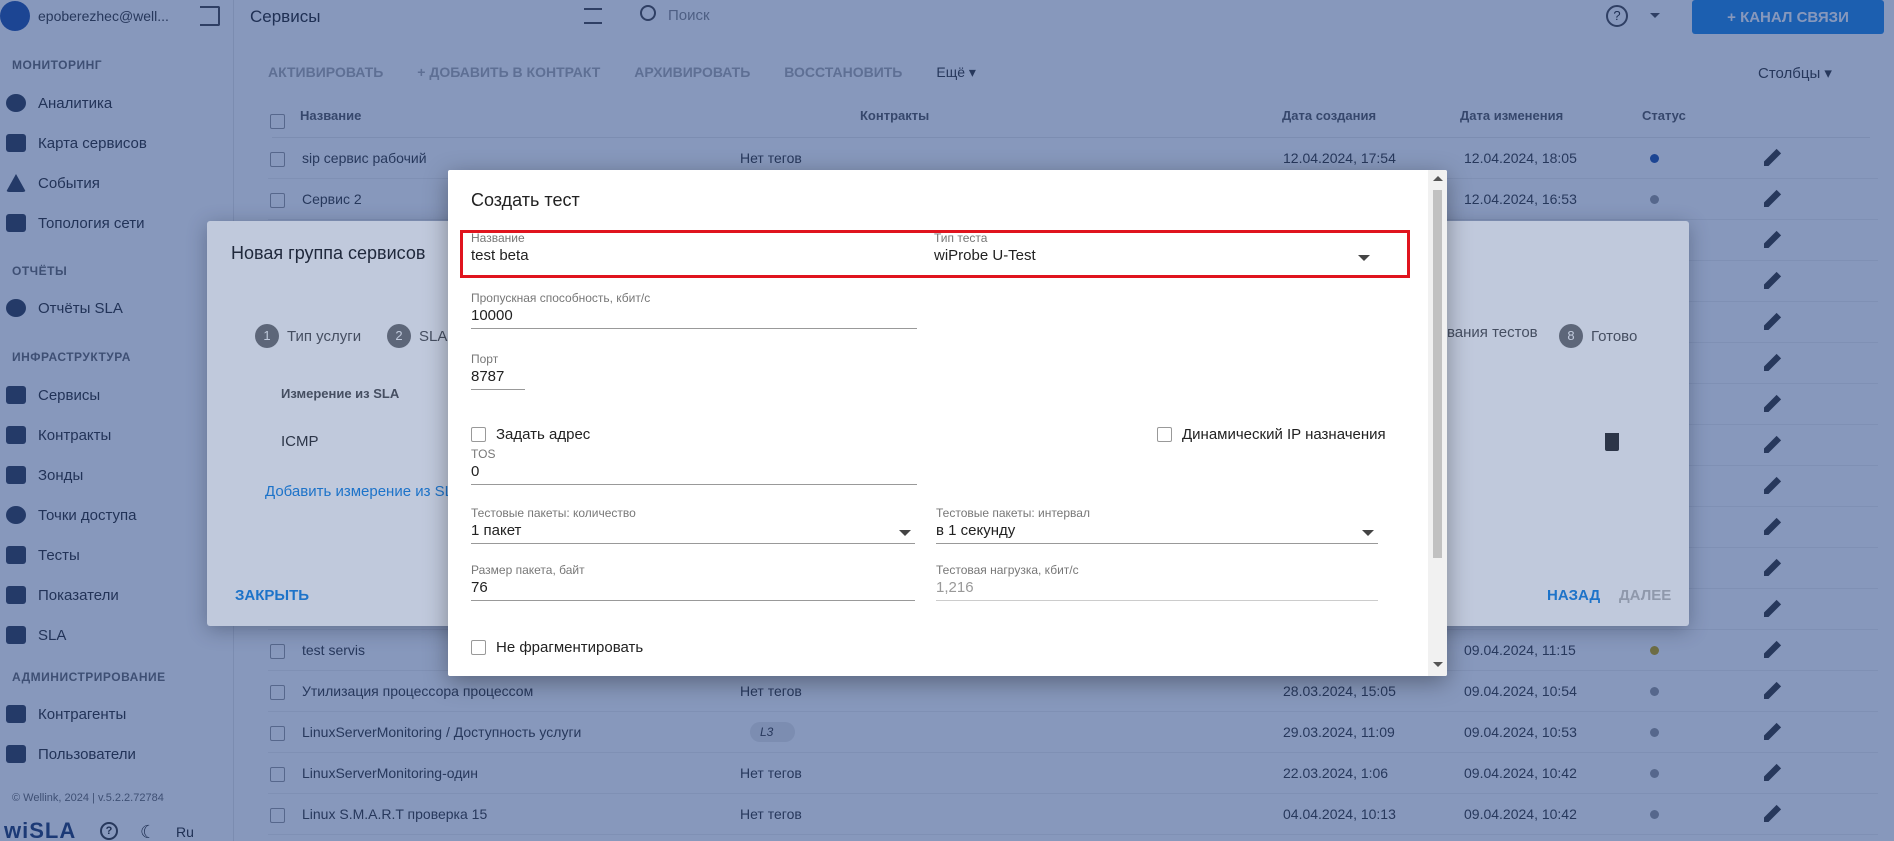 Image resolution: width=1894 pixels, height=841 pixels. What do you see at coordinates (498, 379) in the screenshot?
I see `port-input: 8787` at bounding box center [498, 379].